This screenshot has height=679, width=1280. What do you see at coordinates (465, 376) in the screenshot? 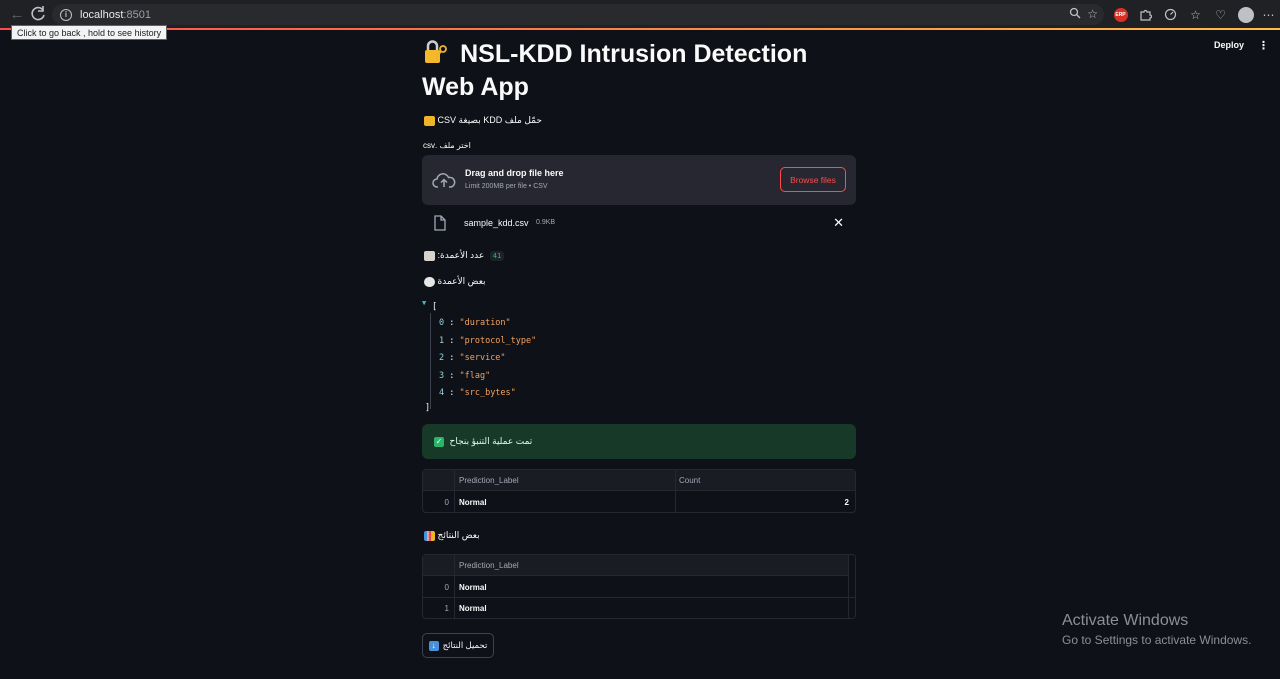
I see `json-item: 3 : "flag"` at bounding box center [465, 376].